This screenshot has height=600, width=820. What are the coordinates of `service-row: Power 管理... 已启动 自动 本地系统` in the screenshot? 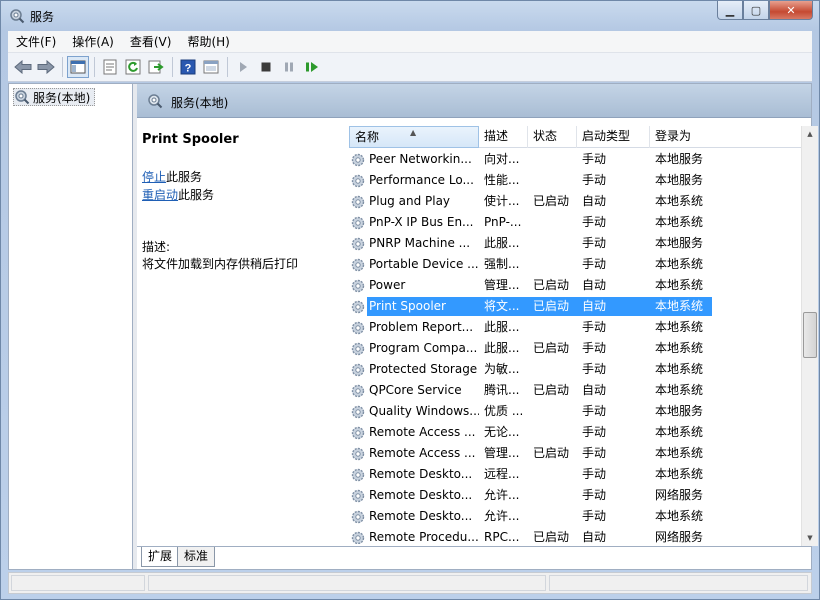 It's located at (573, 285).